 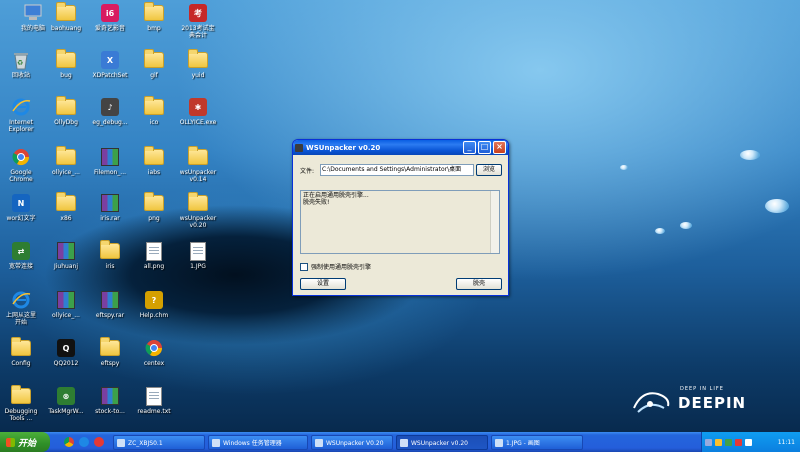 I want to click on unpack-button: 脱壳, so click(x=479, y=284).